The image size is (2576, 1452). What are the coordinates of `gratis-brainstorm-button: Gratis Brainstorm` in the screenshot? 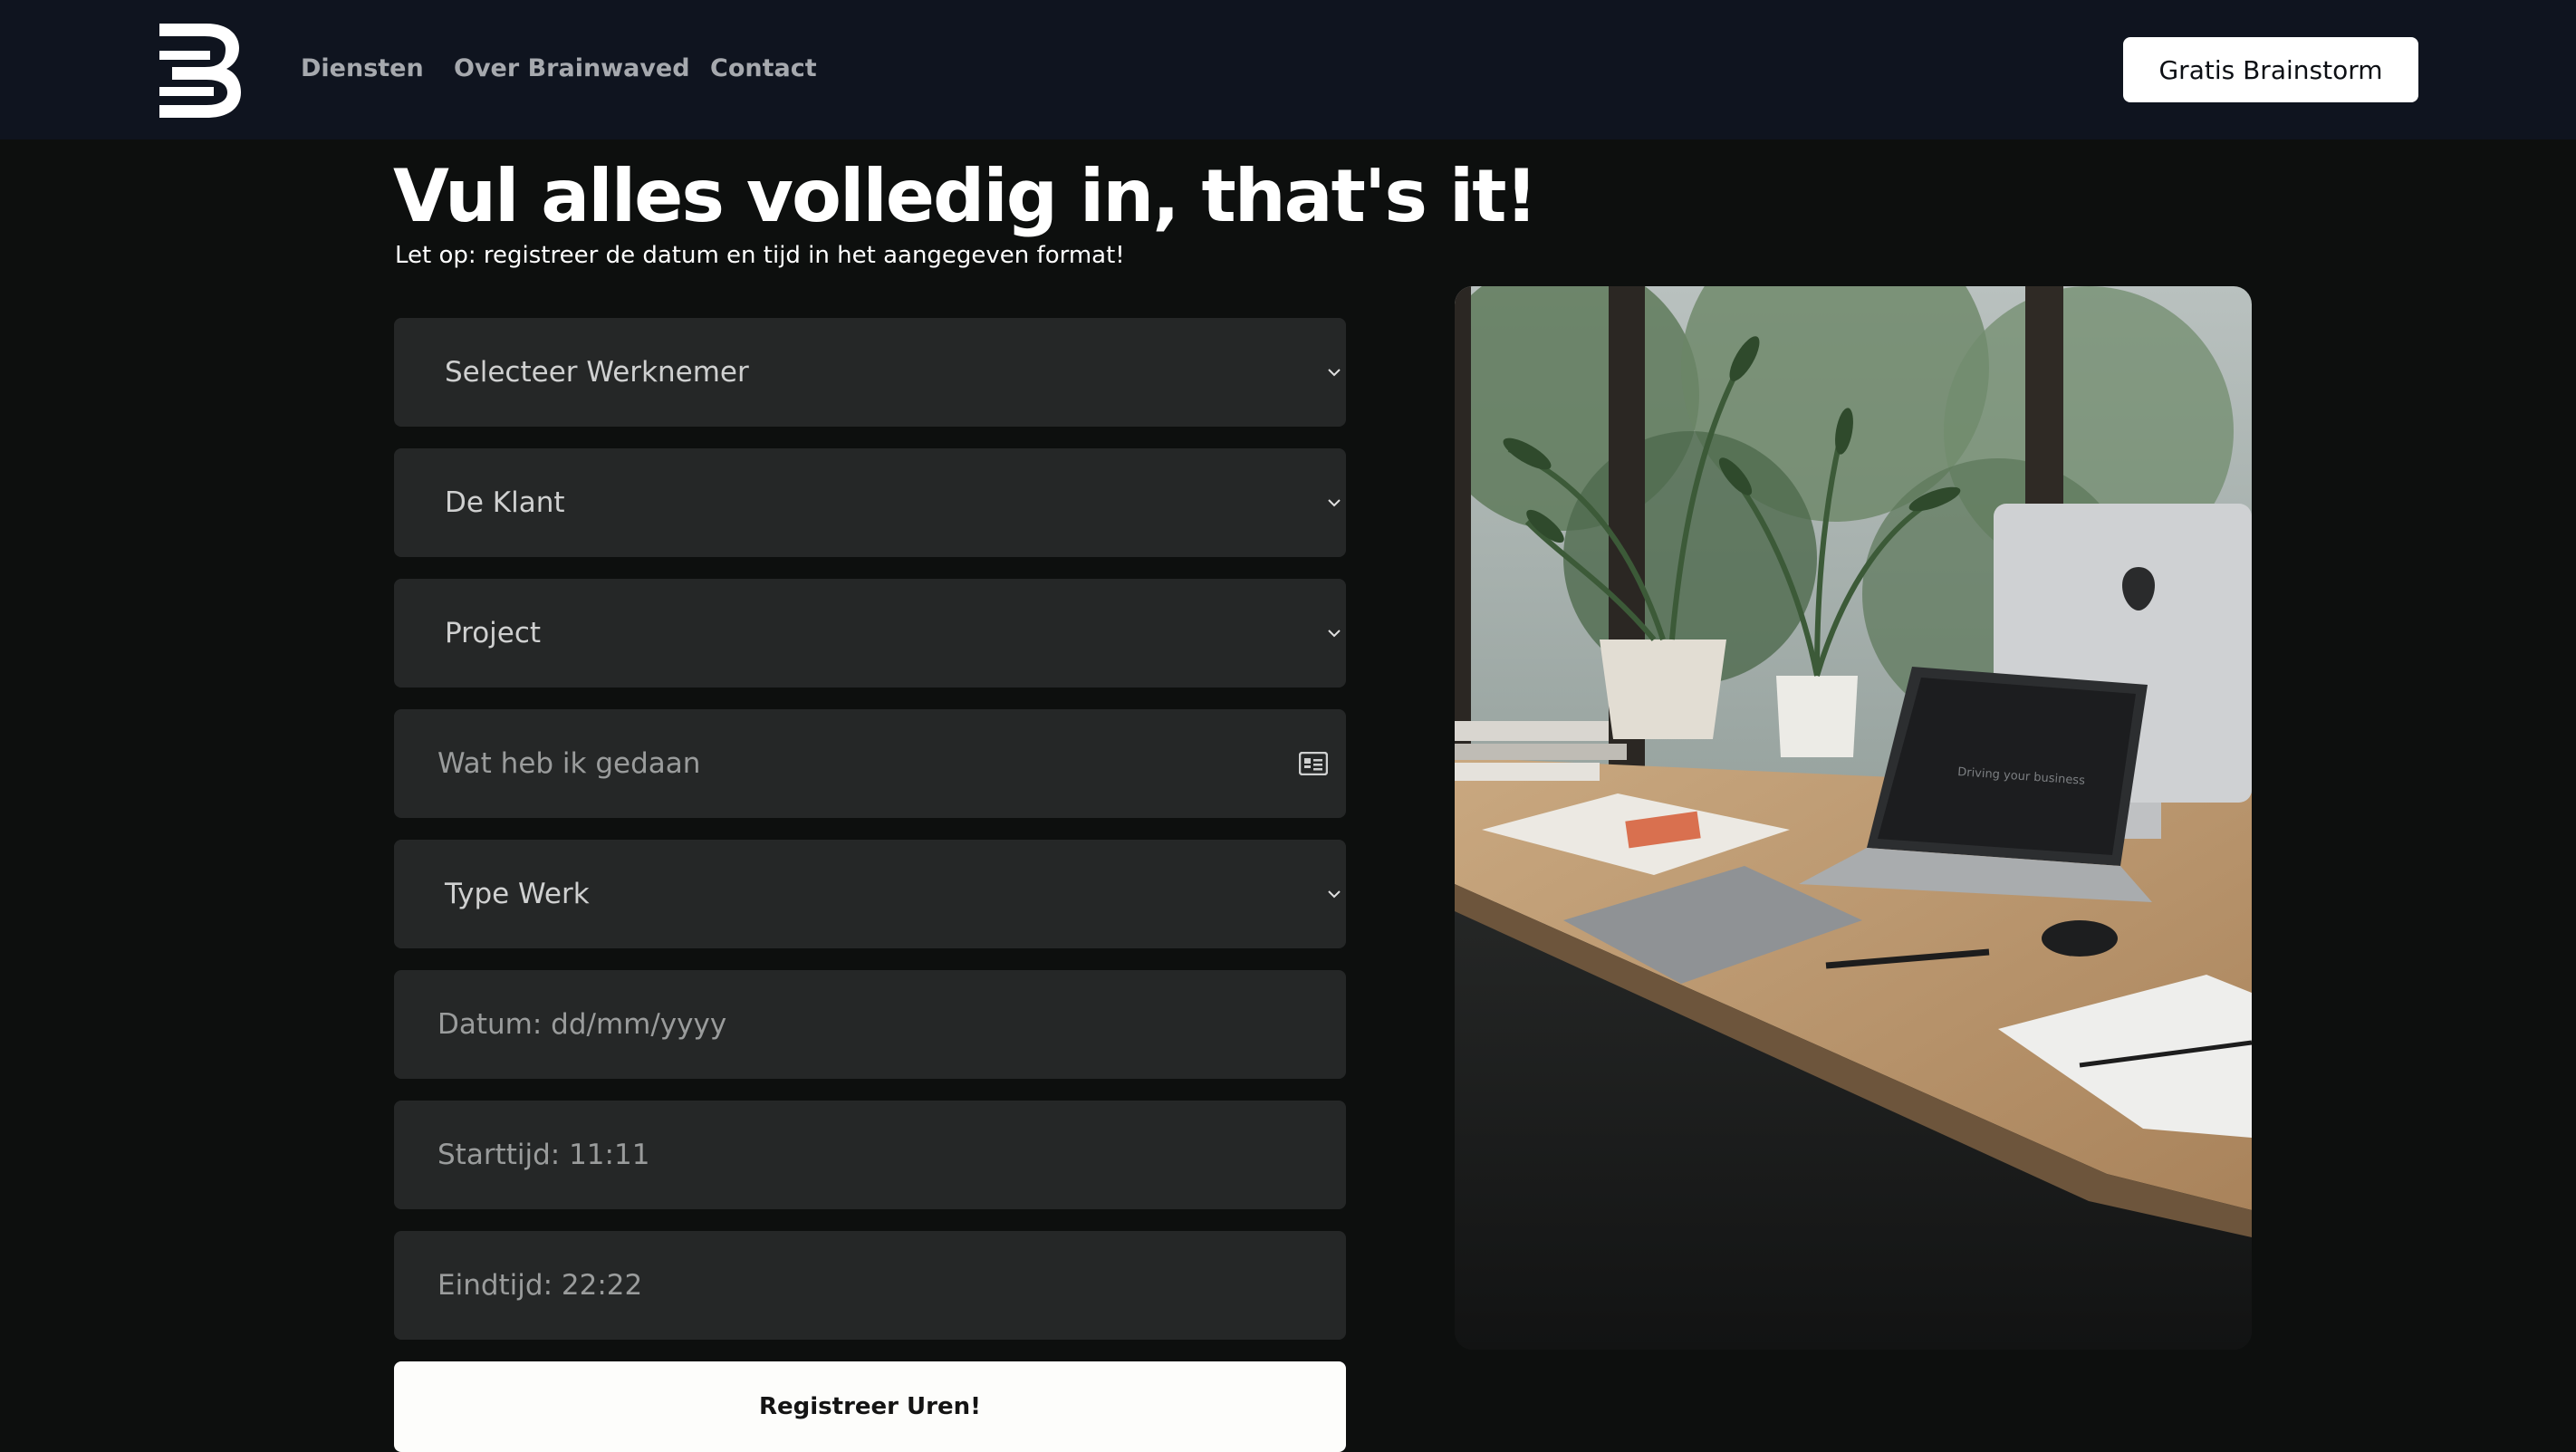 It's located at (2270, 69).